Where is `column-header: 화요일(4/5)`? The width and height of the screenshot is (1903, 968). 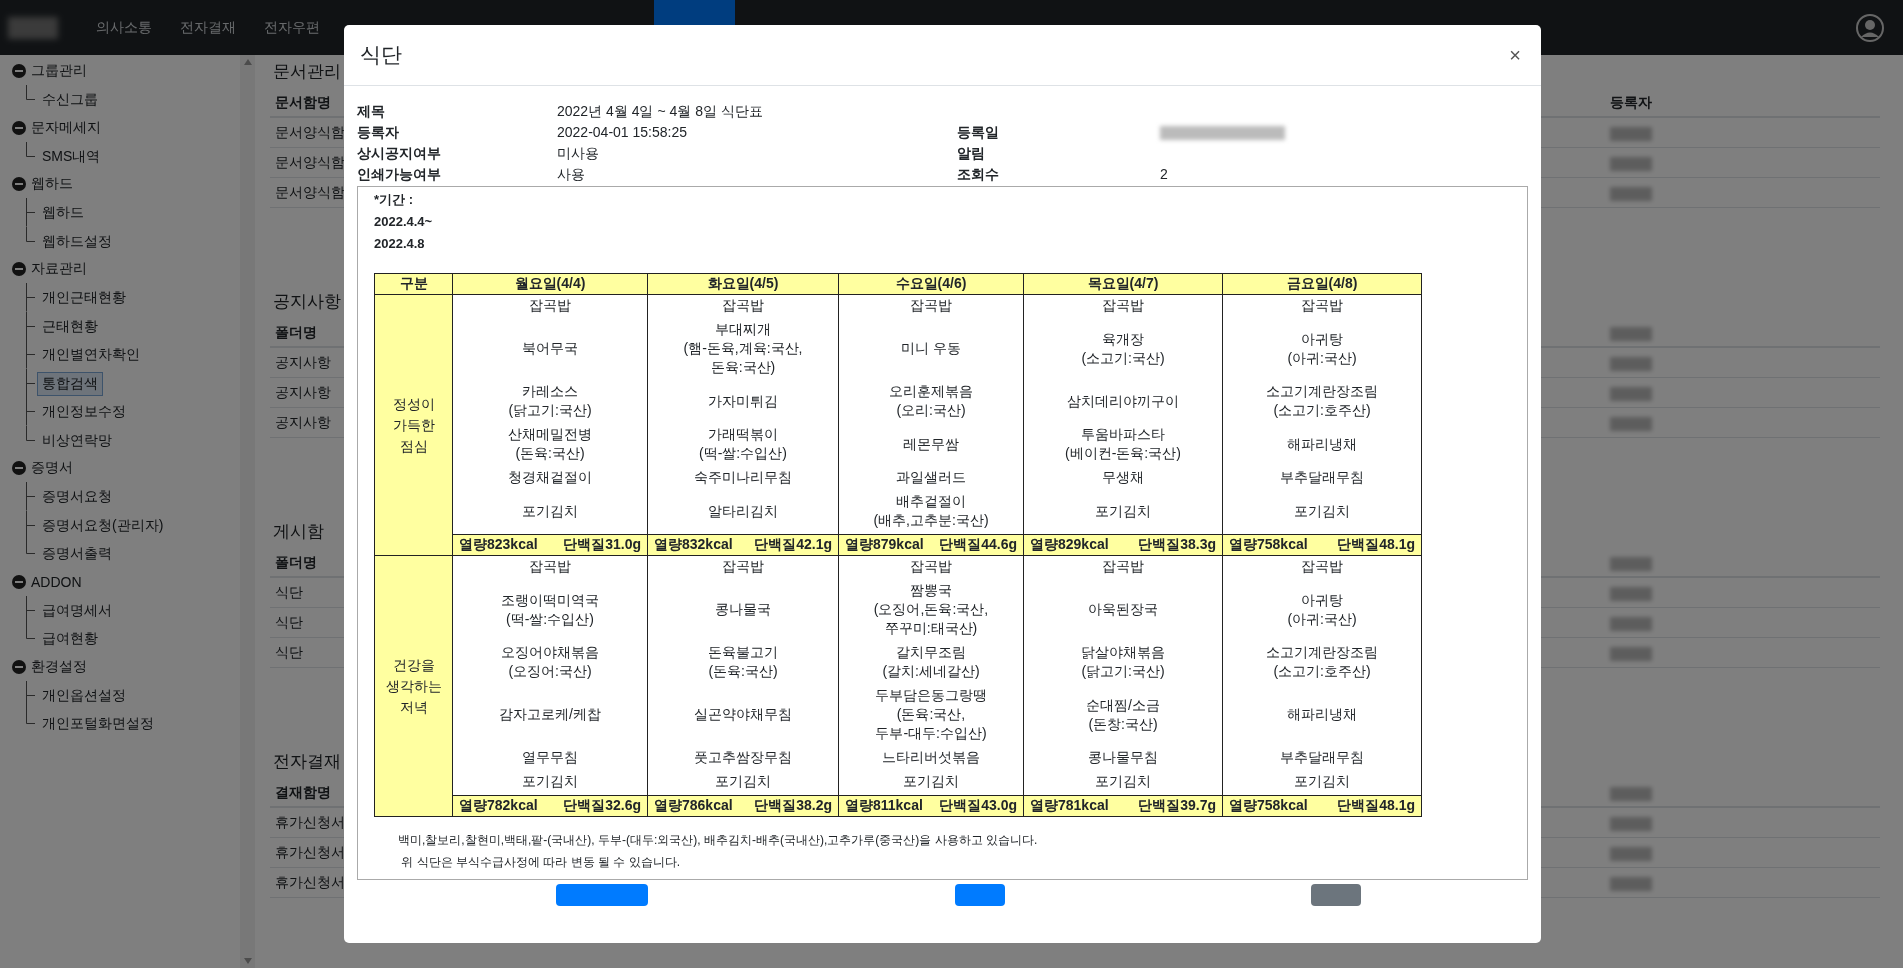
column-header: 화요일(4/5) is located at coordinates (743, 284).